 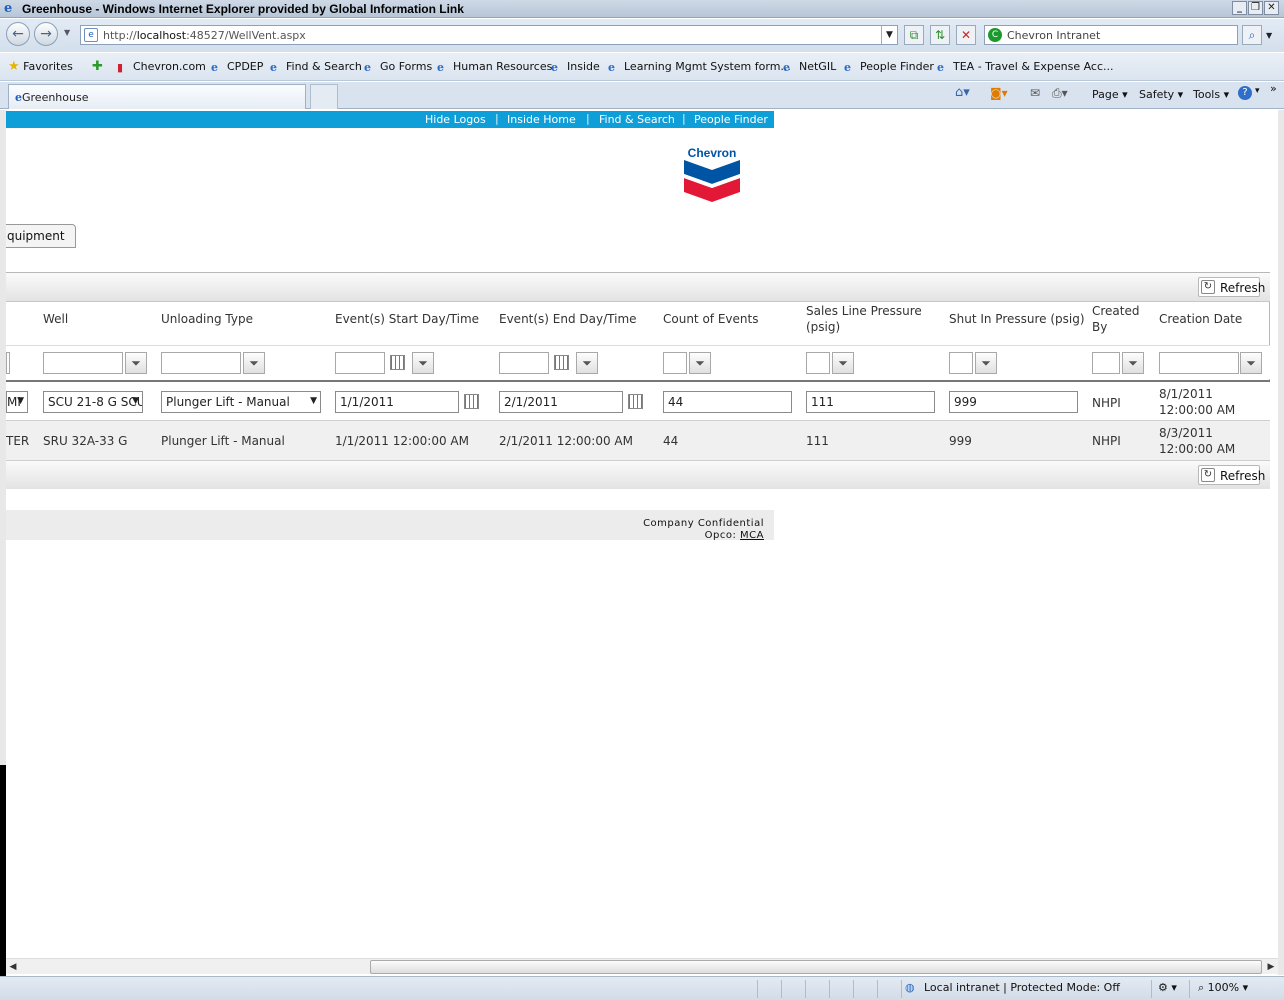 I want to click on edit-unloading-select: Plunger Lift - Manual ▼, so click(x=241, y=402).